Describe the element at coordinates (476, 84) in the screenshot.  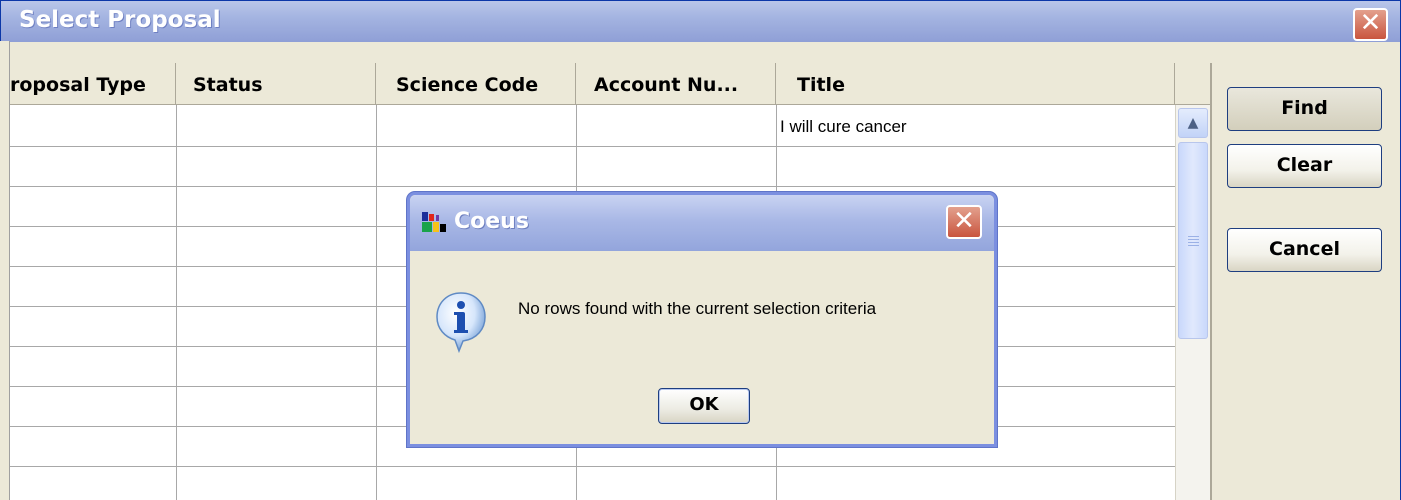
I see `column-header-science-code: Science Code` at that location.